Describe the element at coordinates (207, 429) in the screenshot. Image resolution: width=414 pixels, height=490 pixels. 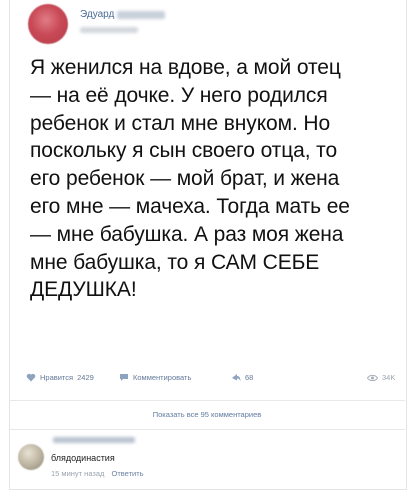
I see `divider-bottom` at that location.